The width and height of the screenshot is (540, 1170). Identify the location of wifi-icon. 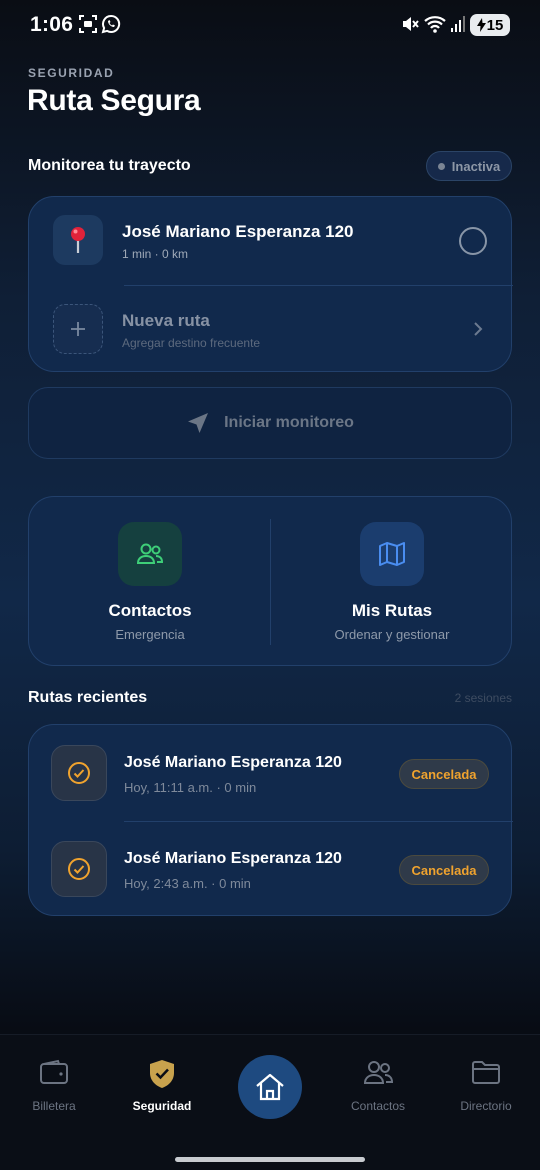
(435, 24).